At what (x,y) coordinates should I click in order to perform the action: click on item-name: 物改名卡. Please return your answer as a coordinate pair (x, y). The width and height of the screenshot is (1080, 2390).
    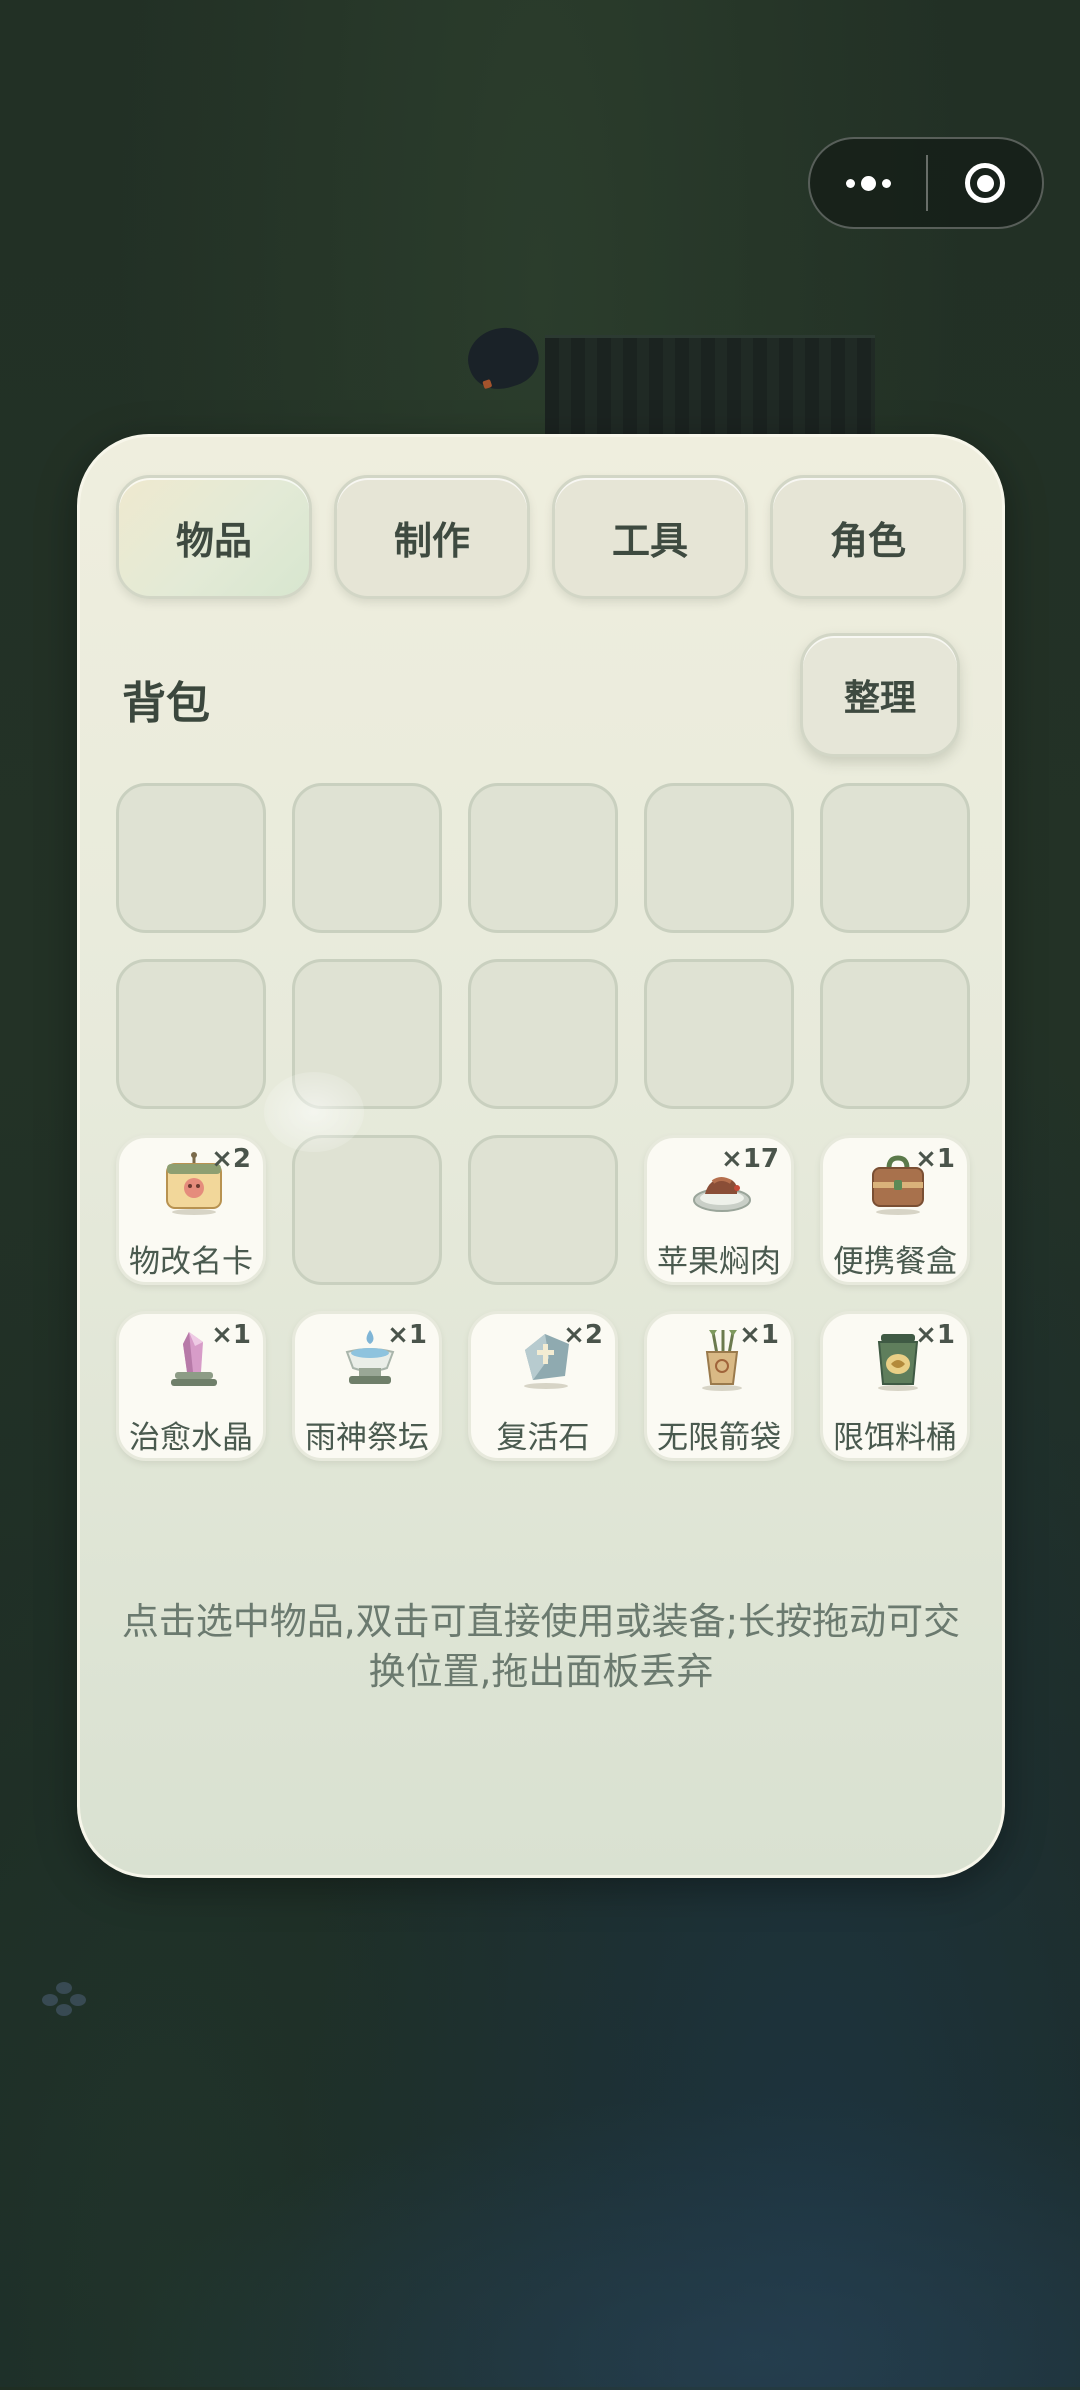
    Looking at the image, I should click on (191, 1262).